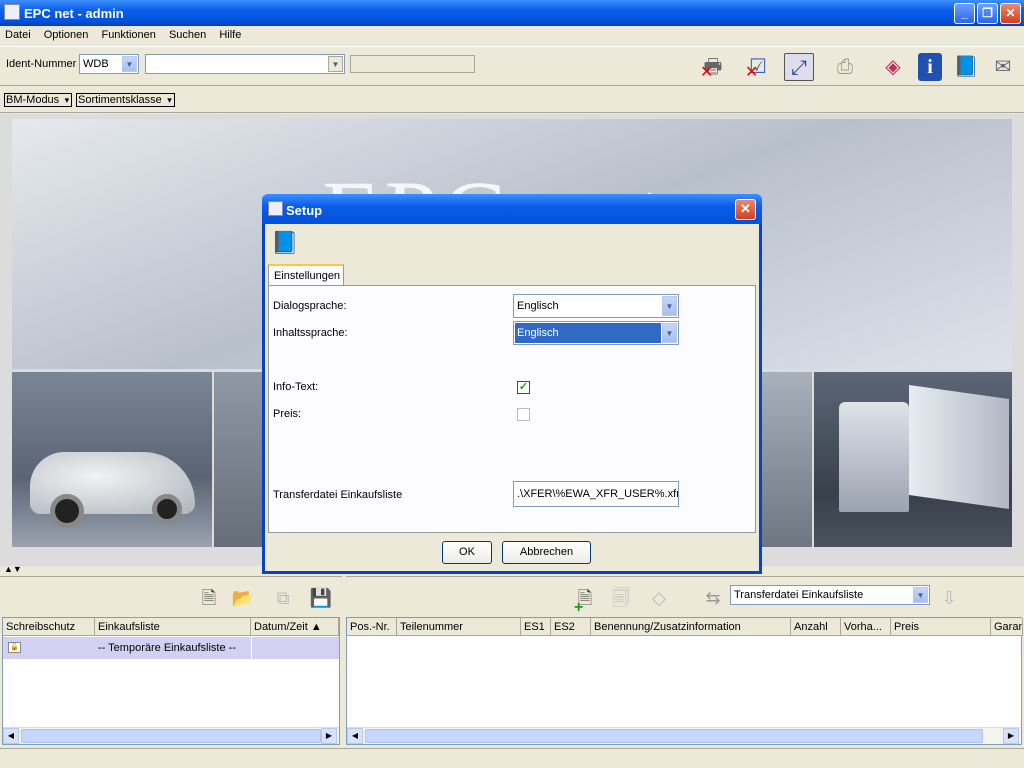 The image size is (1024, 768). Describe the element at coordinates (275, 208) in the screenshot. I see `dialog-app-icon` at that location.